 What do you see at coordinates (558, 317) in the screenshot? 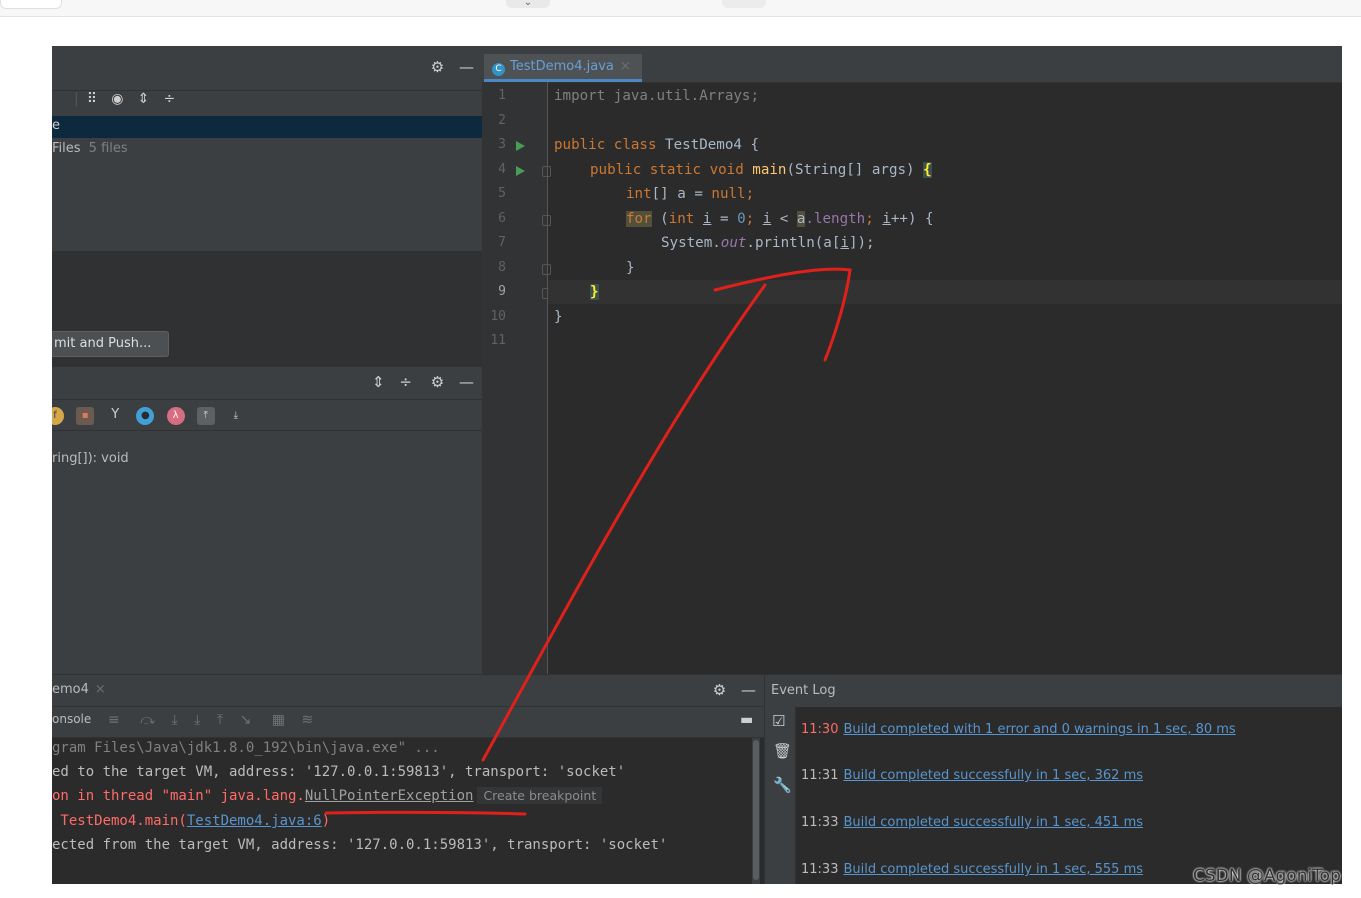
I see `code-line-10: }` at bounding box center [558, 317].